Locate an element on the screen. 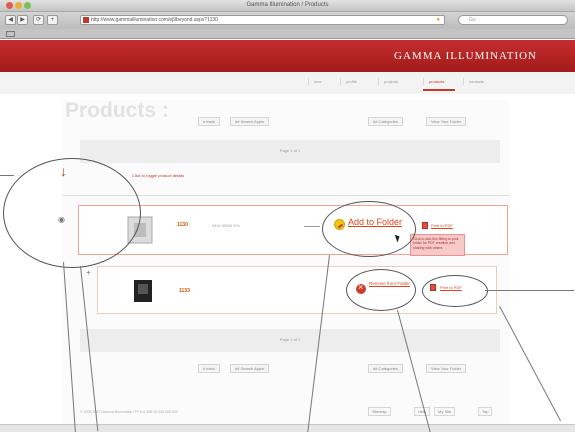  rss-icon: ● is located at coordinates (438, 20).